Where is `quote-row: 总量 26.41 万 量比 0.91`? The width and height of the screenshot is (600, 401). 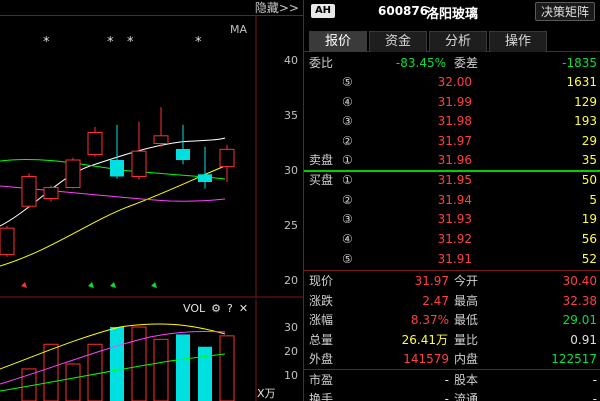
quote-row: 总量 26.41 万 量比 0.91 is located at coordinates (452, 340).